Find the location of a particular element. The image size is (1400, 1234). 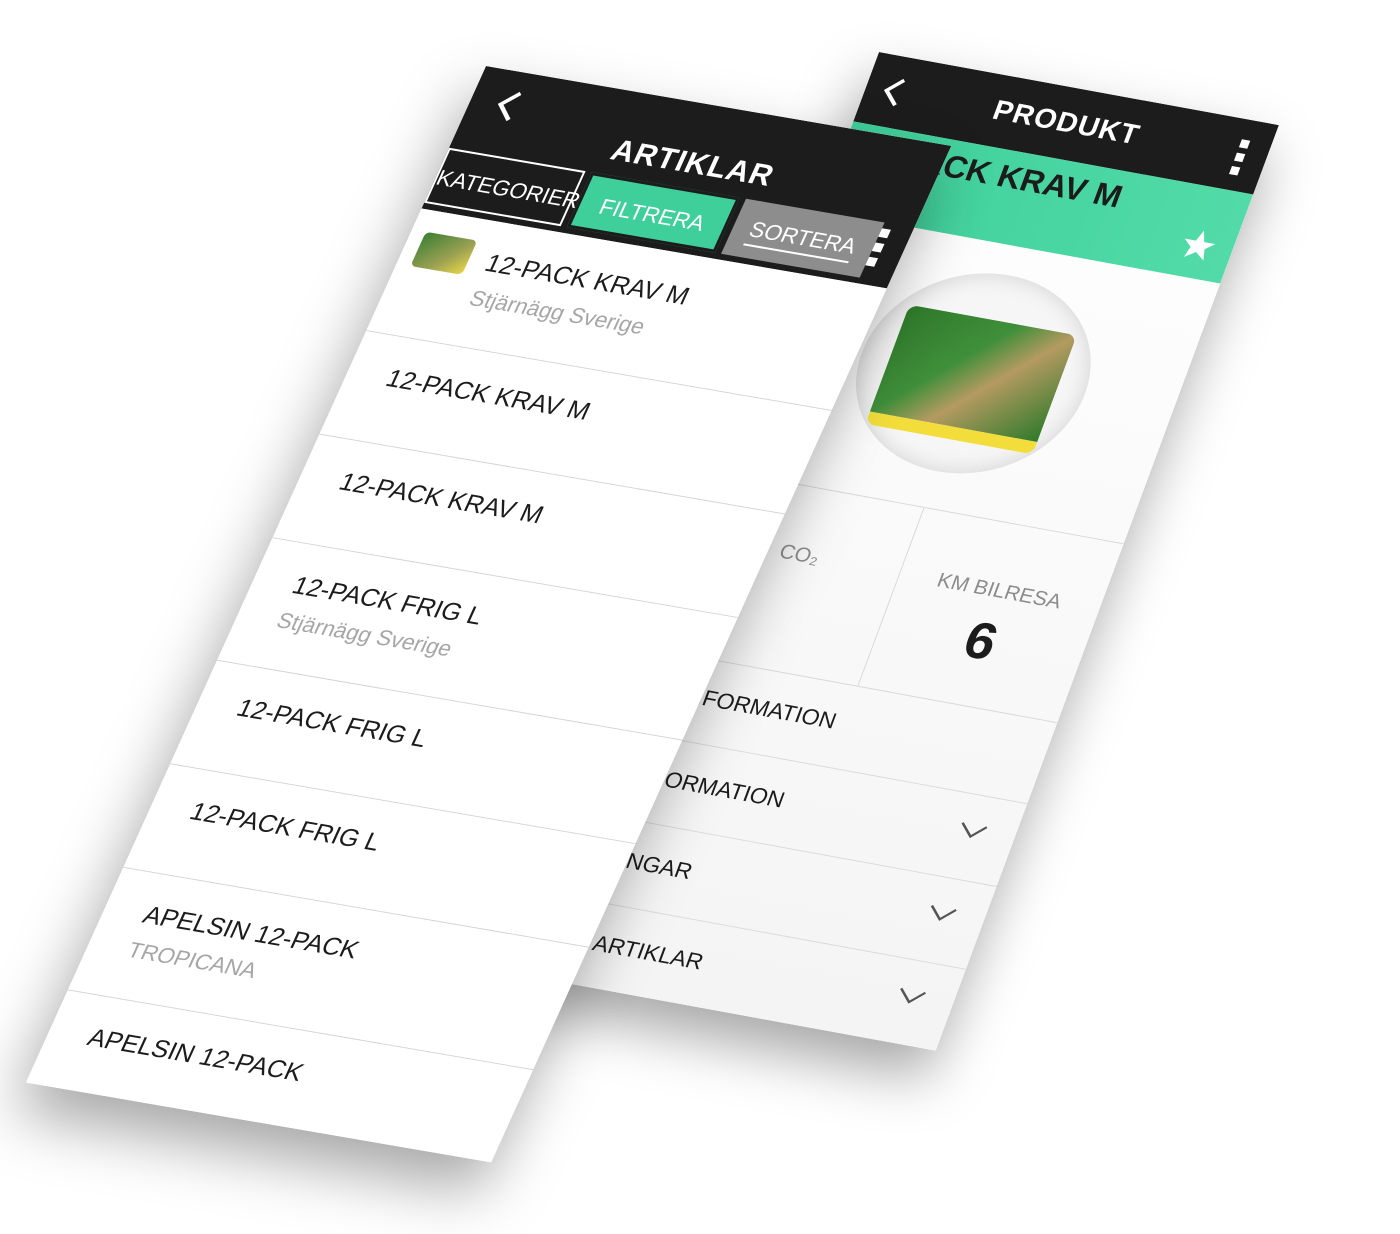

product-image is located at coordinates (971, 379).